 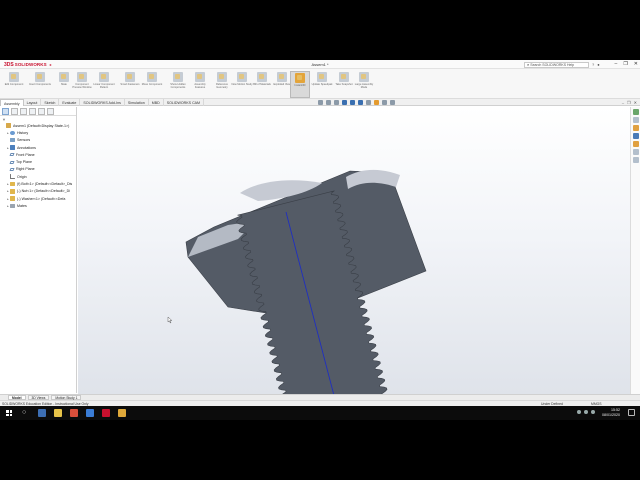 I want to click on show-hidden-icon, so click(x=178, y=77).